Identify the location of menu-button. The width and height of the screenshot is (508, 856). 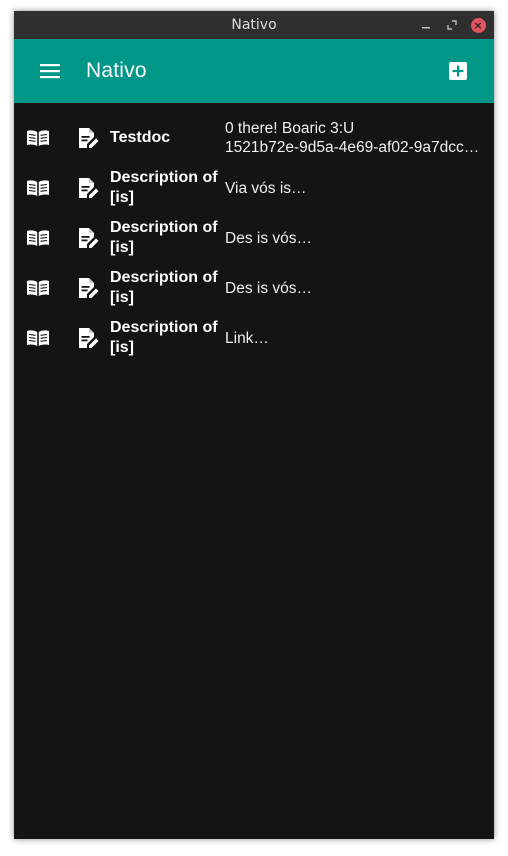
(50, 71).